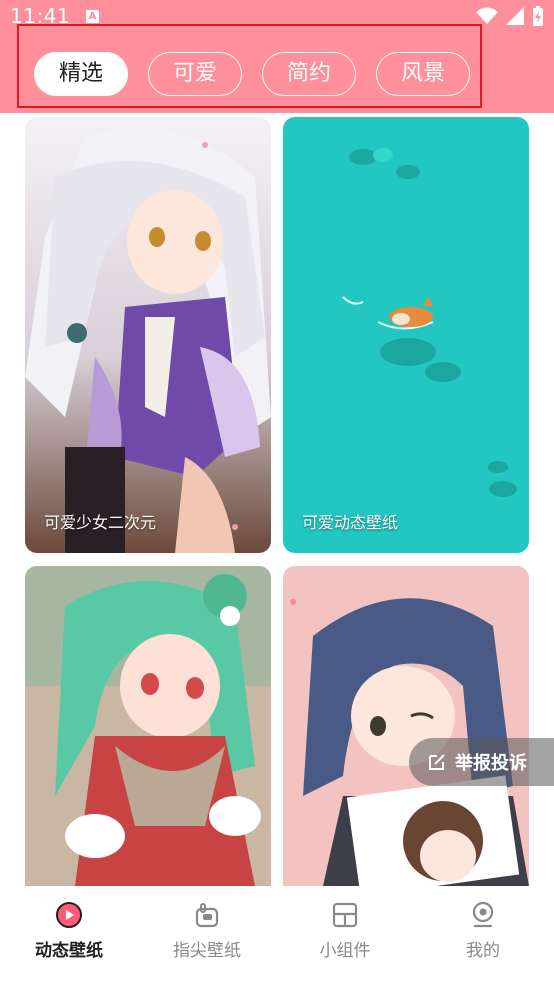  Describe the element at coordinates (423, 74) in the screenshot. I see `tab-scenery: 风景` at that location.